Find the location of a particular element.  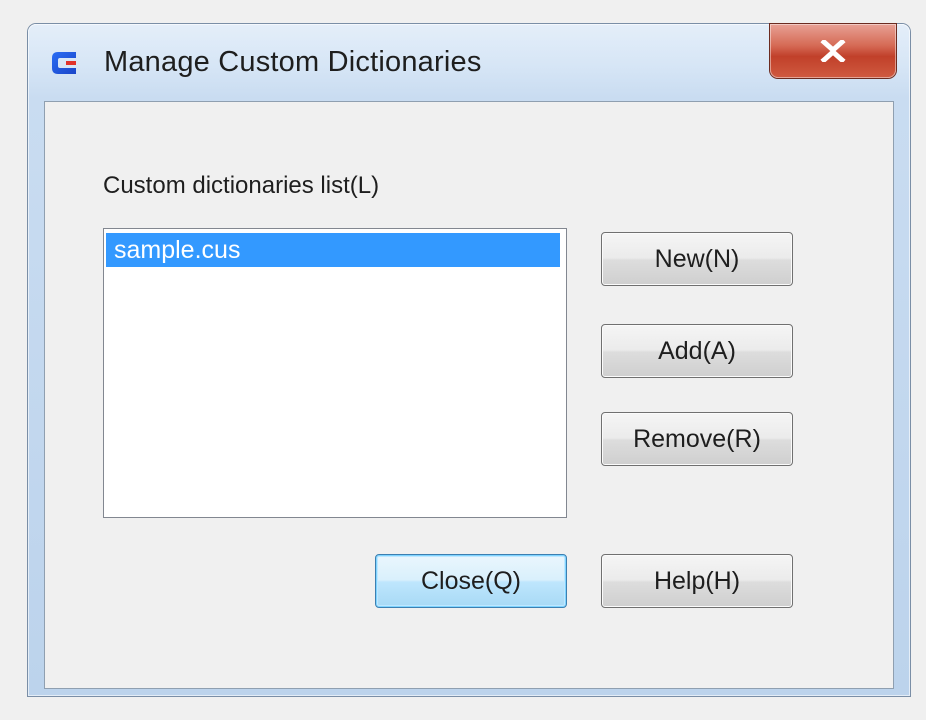

new-button: New(N) is located at coordinates (697, 259).